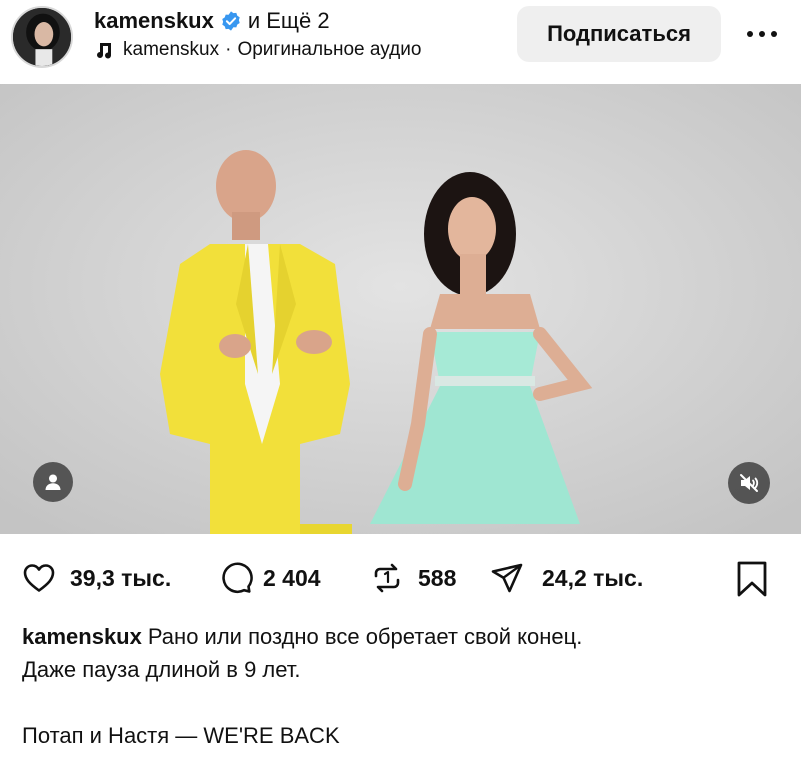 This screenshot has height=768, width=801. Describe the element at coordinates (762, 34) in the screenshot. I see `more-options-button` at that location.